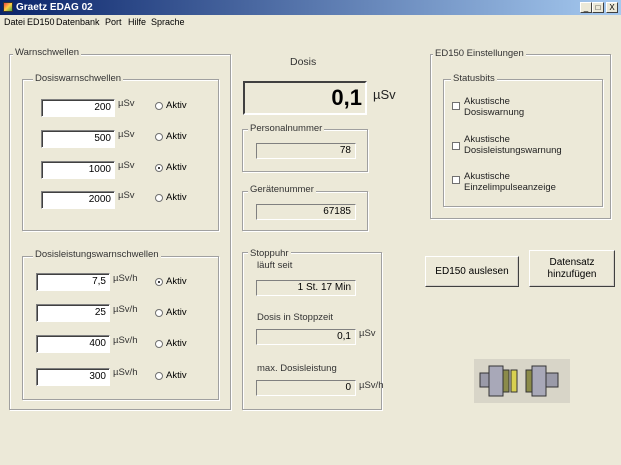 Image resolution: width=621 pixels, height=465 pixels. What do you see at coordinates (310, 22) in the screenshot?
I see `menu-bar: Datei ED150 Datenbank Port Hilfe Sprache` at bounding box center [310, 22].